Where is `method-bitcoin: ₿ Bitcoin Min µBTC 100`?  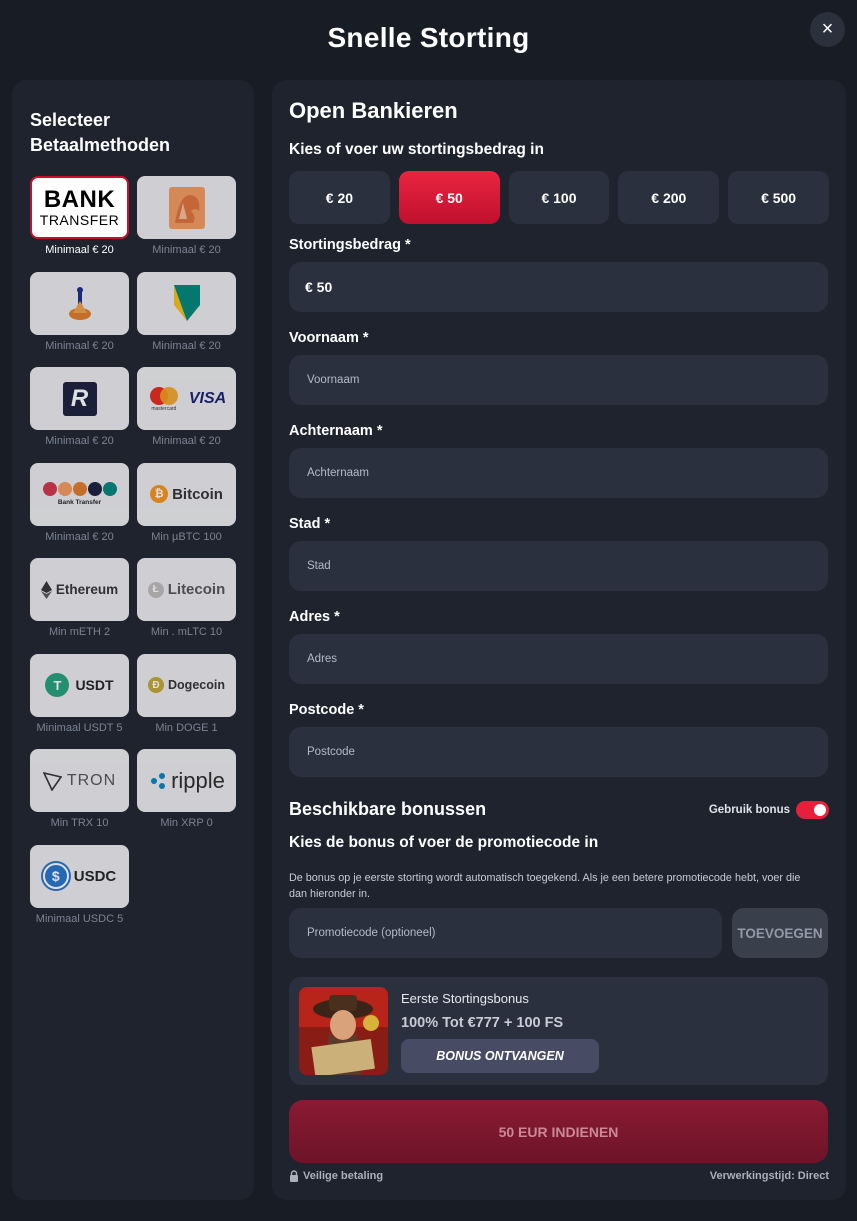 method-bitcoin: ₿ Bitcoin Min µBTC 100 is located at coordinates (186, 510).